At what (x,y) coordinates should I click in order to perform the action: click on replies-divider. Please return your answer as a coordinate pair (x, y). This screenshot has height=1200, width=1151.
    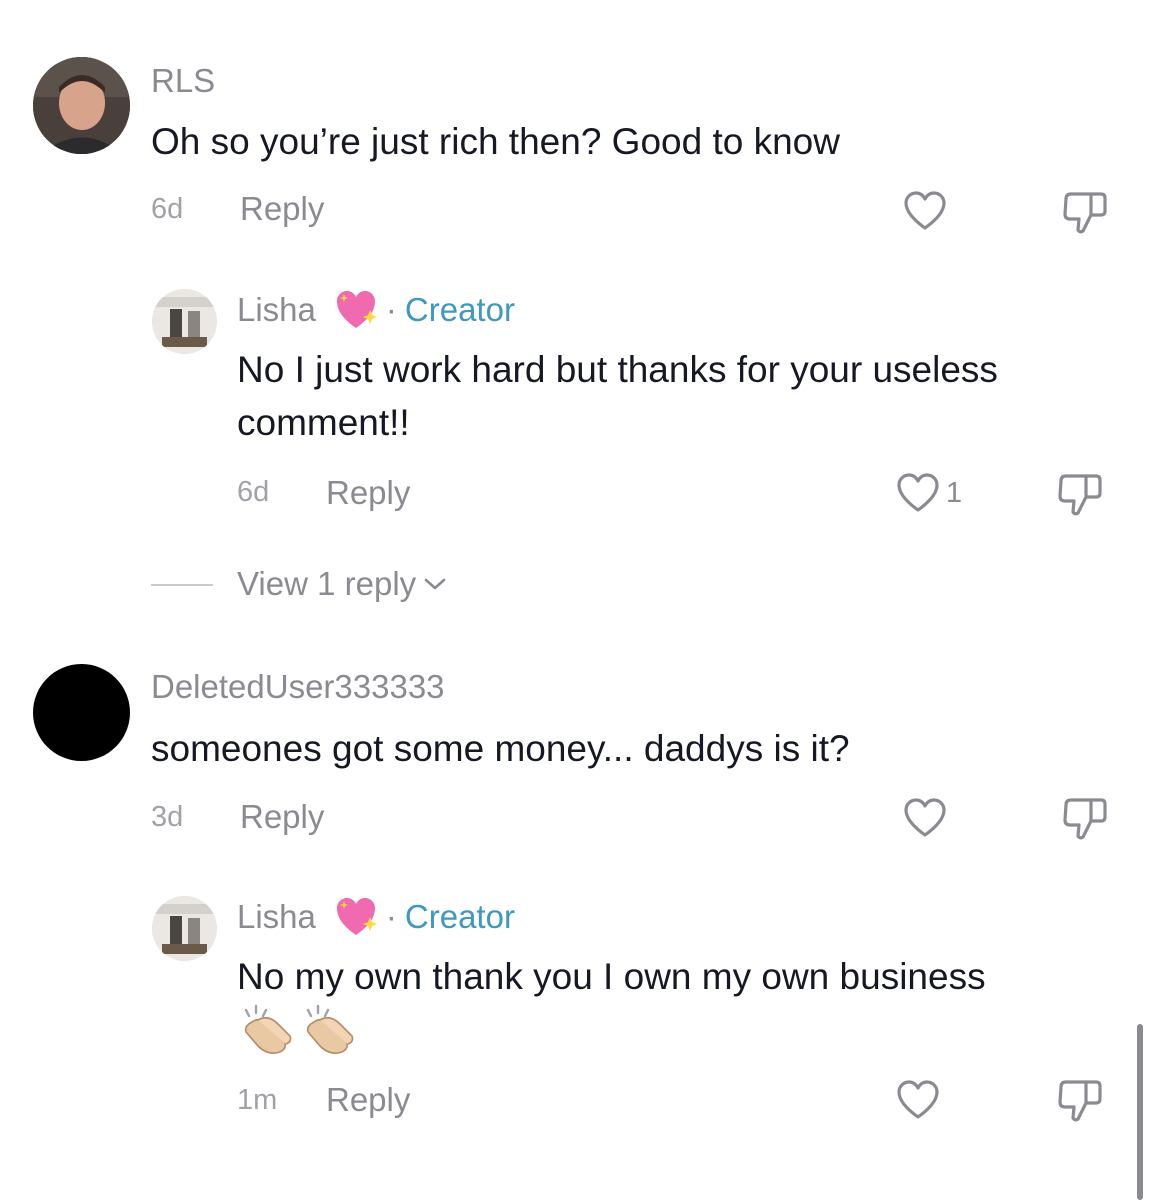
    Looking at the image, I should click on (182, 585).